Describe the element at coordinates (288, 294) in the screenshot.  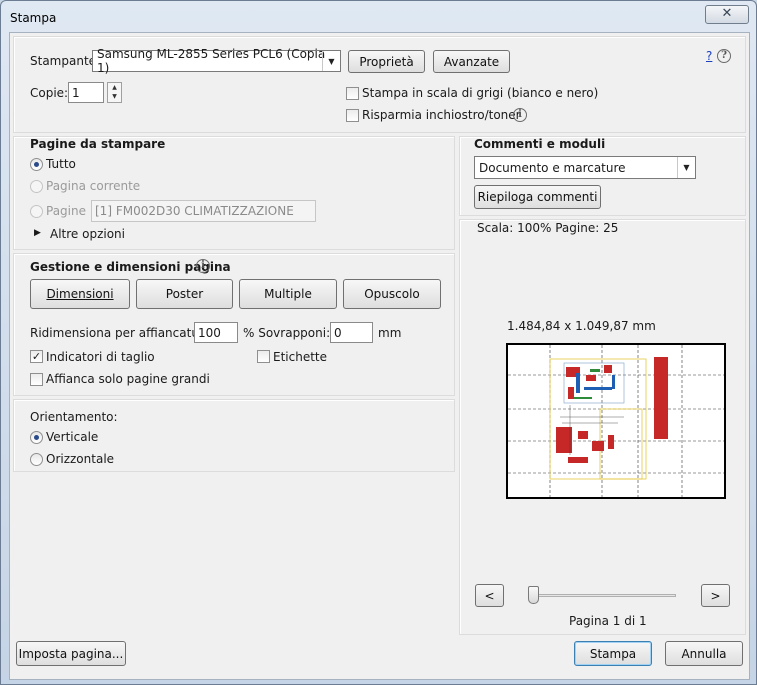
I see `tab-multiple: Multiple` at that location.